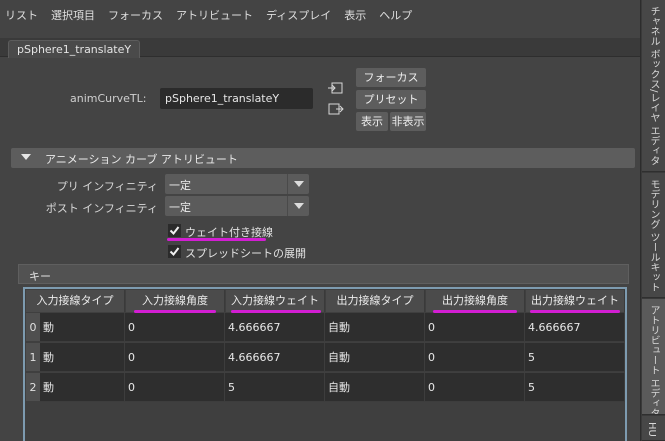 Image resolution: width=665 pixels, height=441 pixels. I want to click on row-index: 2, so click(33, 387).